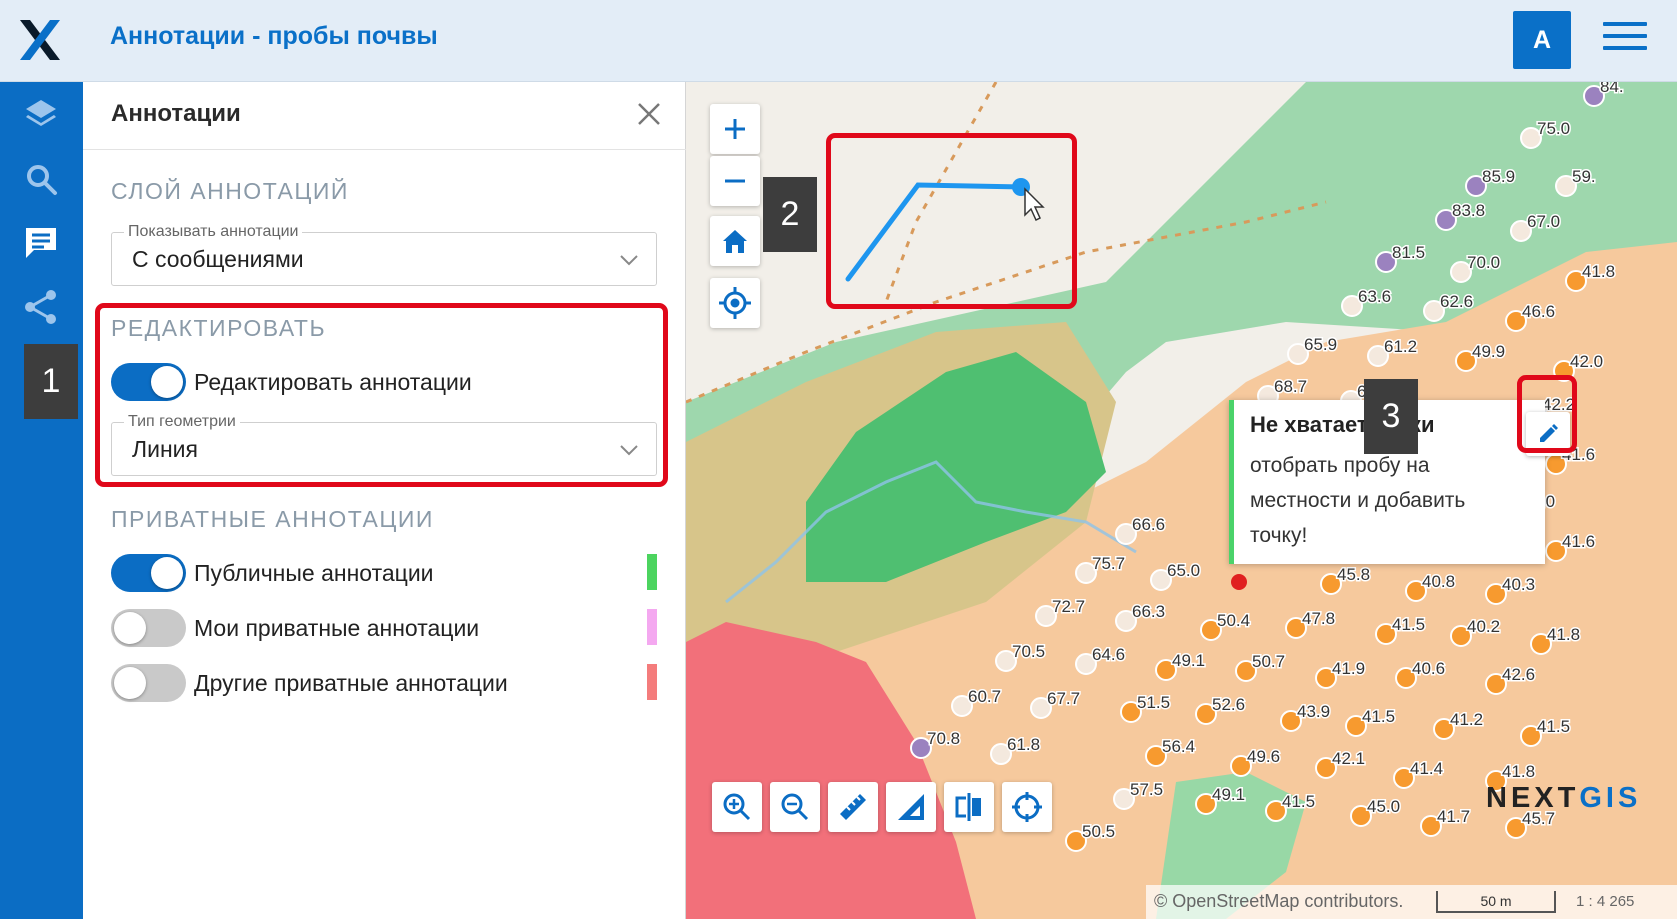 This screenshot has height=919, width=1677. Describe the element at coordinates (1239, 582) in the screenshot. I see `annotation-marker` at that location.